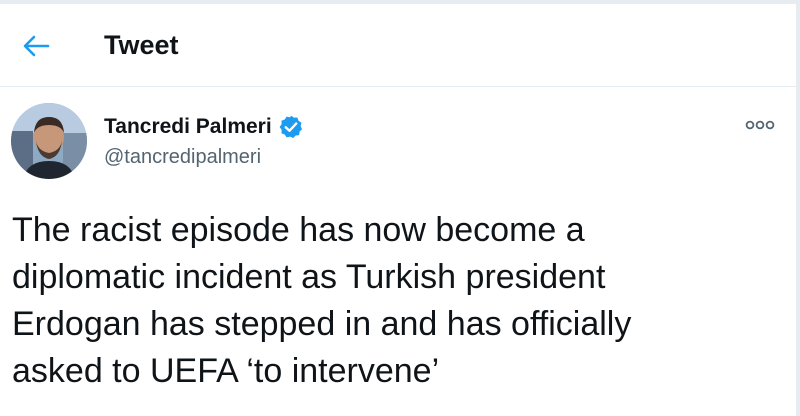  What do you see at coordinates (188, 127) in the screenshot?
I see `author-display-name: Tancredi Palmeri` at bounding box center [188, 127].